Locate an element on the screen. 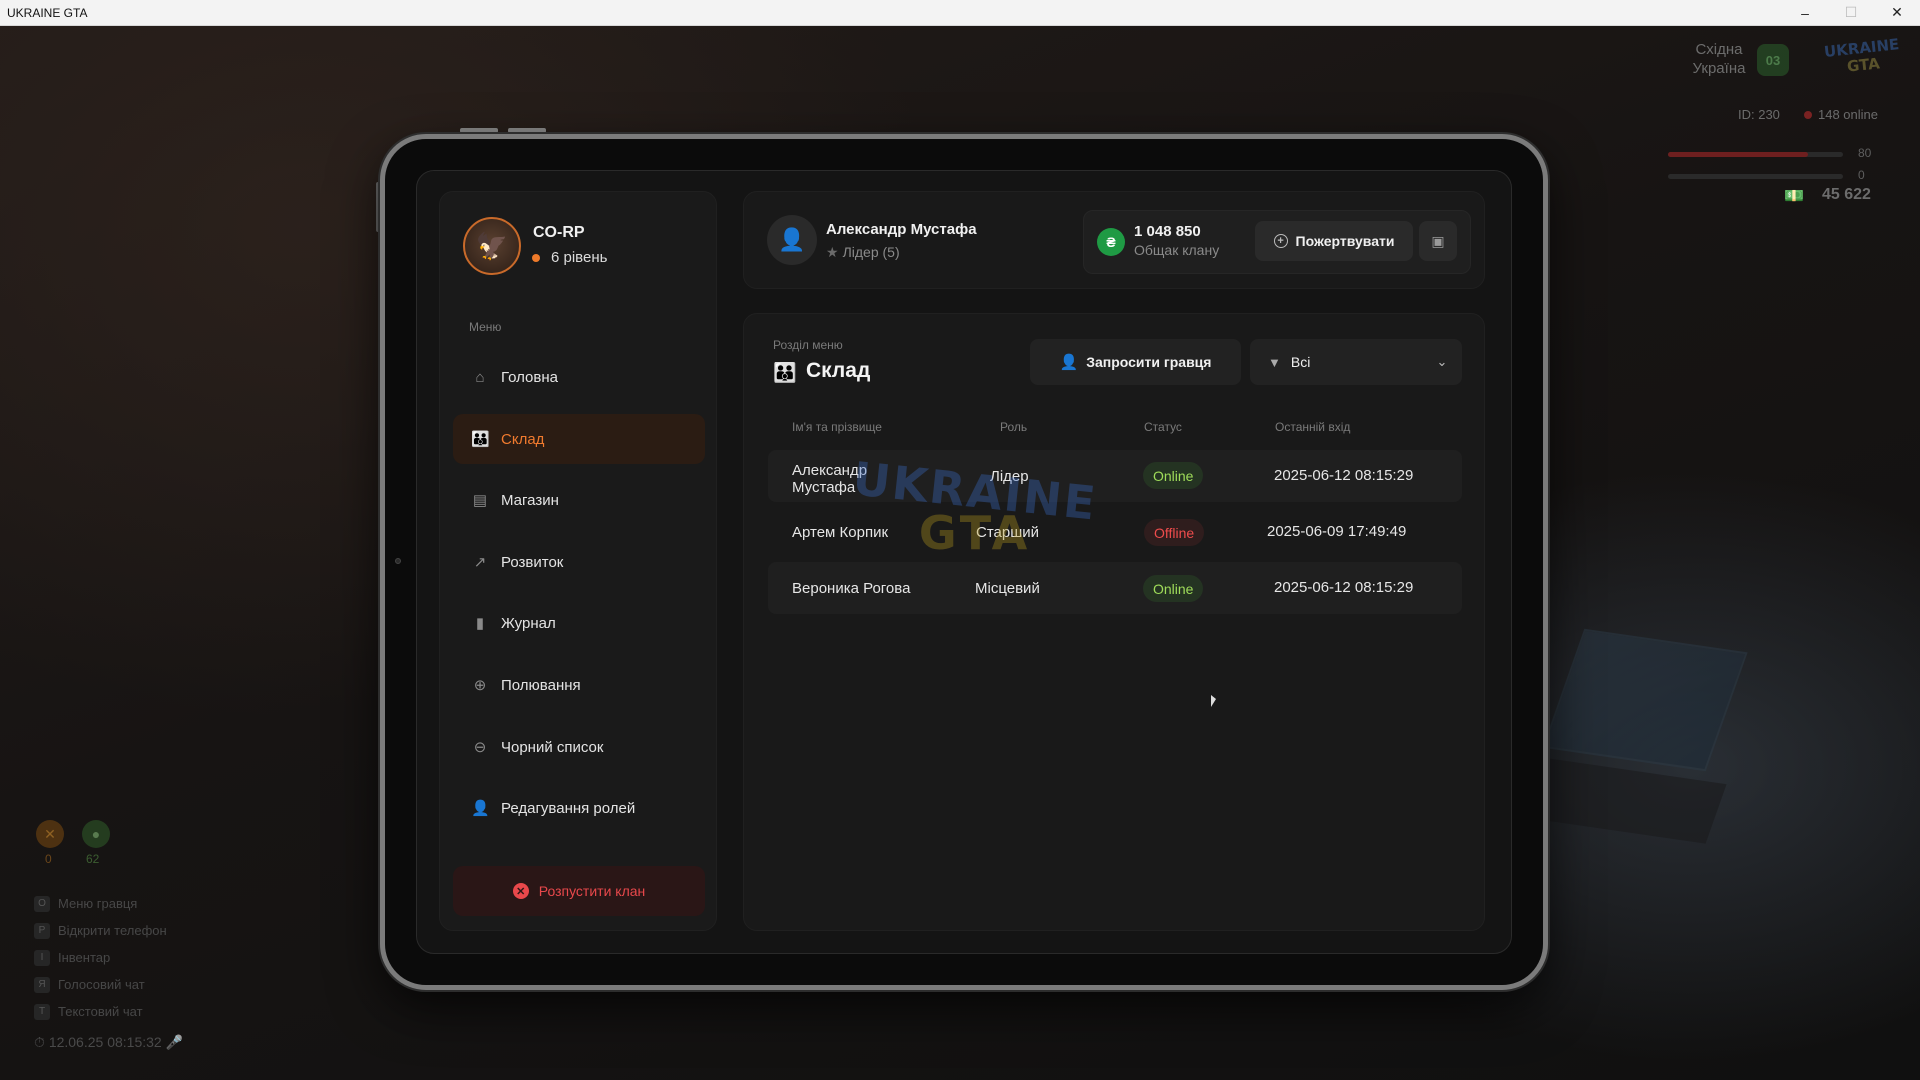 The width and height of the screenshot is (1920, 1080). bank-label: Общак клану is located at coordinates (1177, 250).